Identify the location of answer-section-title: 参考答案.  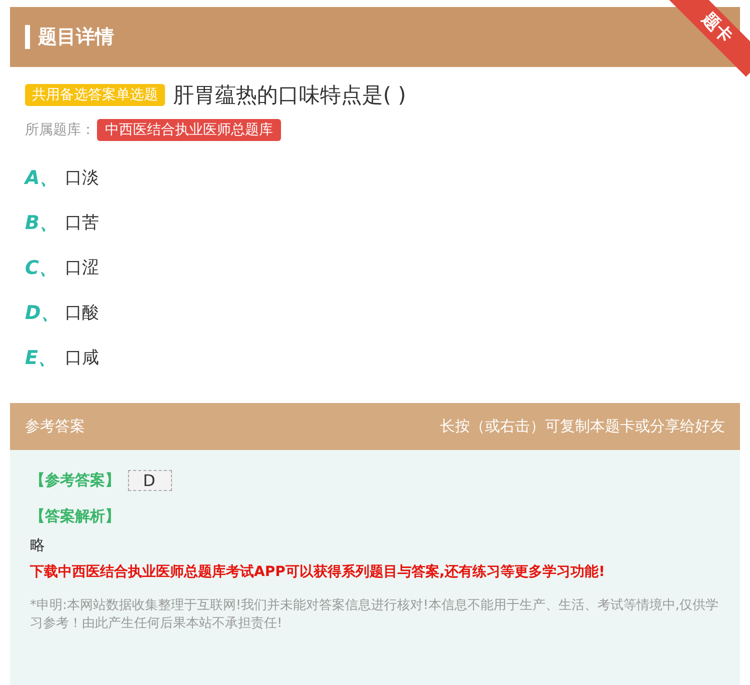
(55, 426).